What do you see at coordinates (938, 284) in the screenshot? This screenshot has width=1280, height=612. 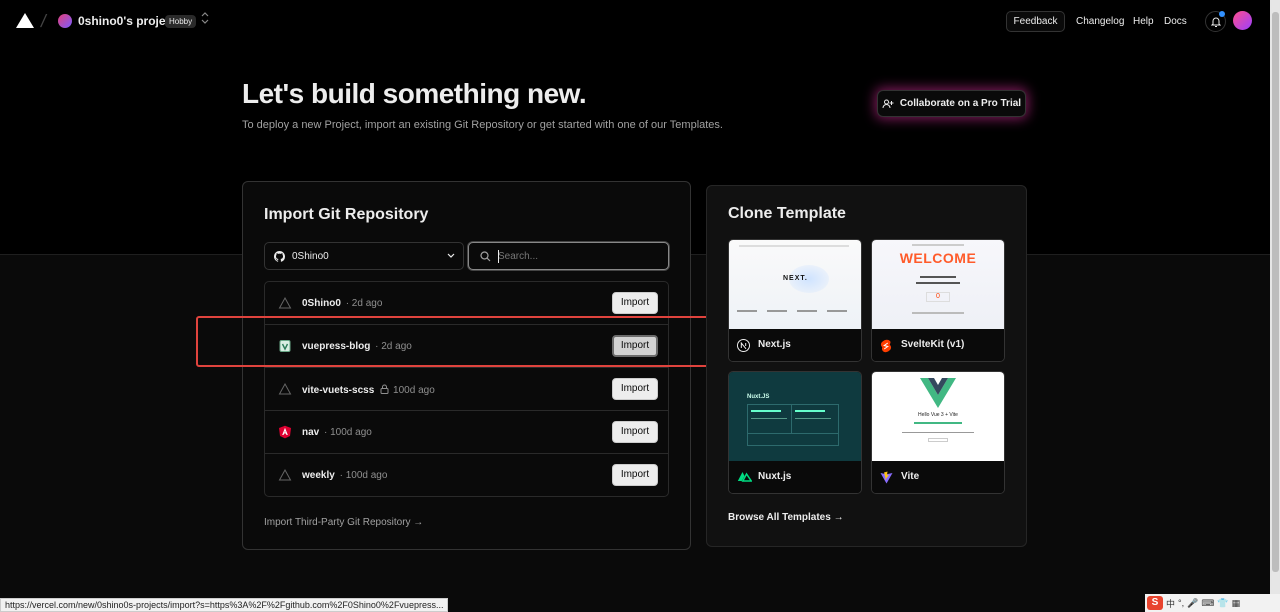 I see `template-preview: WELCOME 0` at bounding box center [938, 284].